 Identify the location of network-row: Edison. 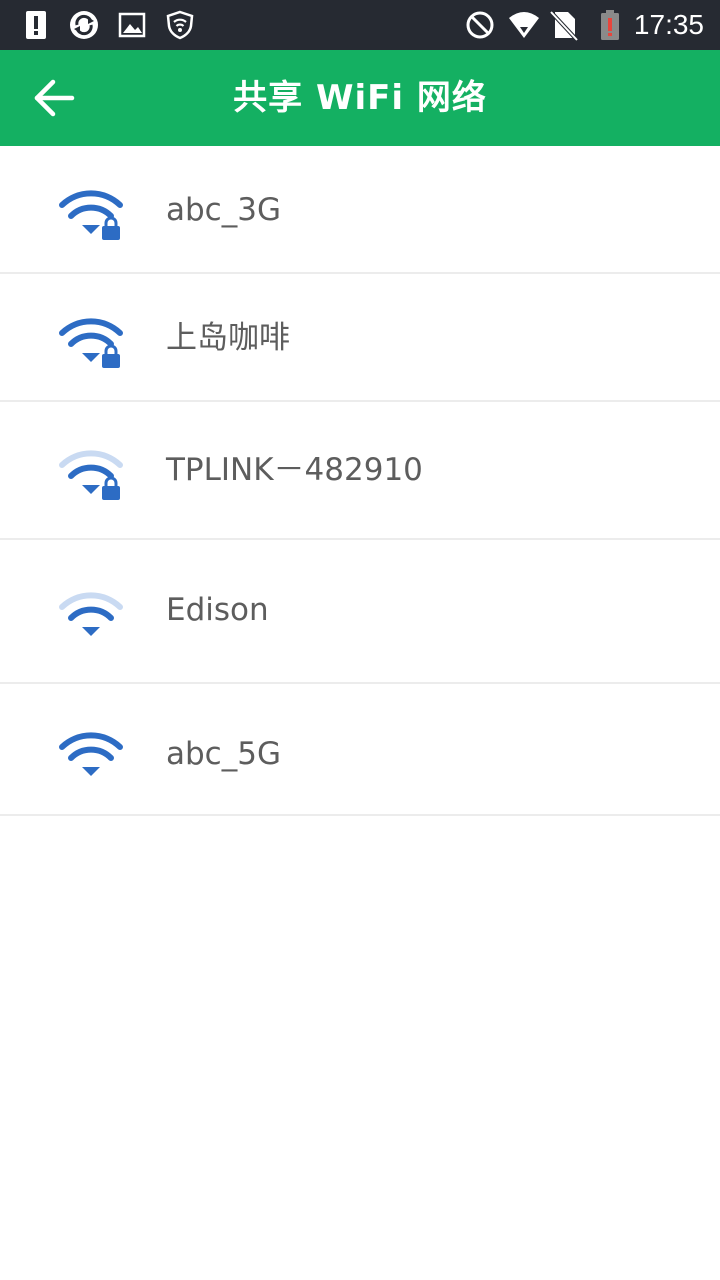
(360, 612).